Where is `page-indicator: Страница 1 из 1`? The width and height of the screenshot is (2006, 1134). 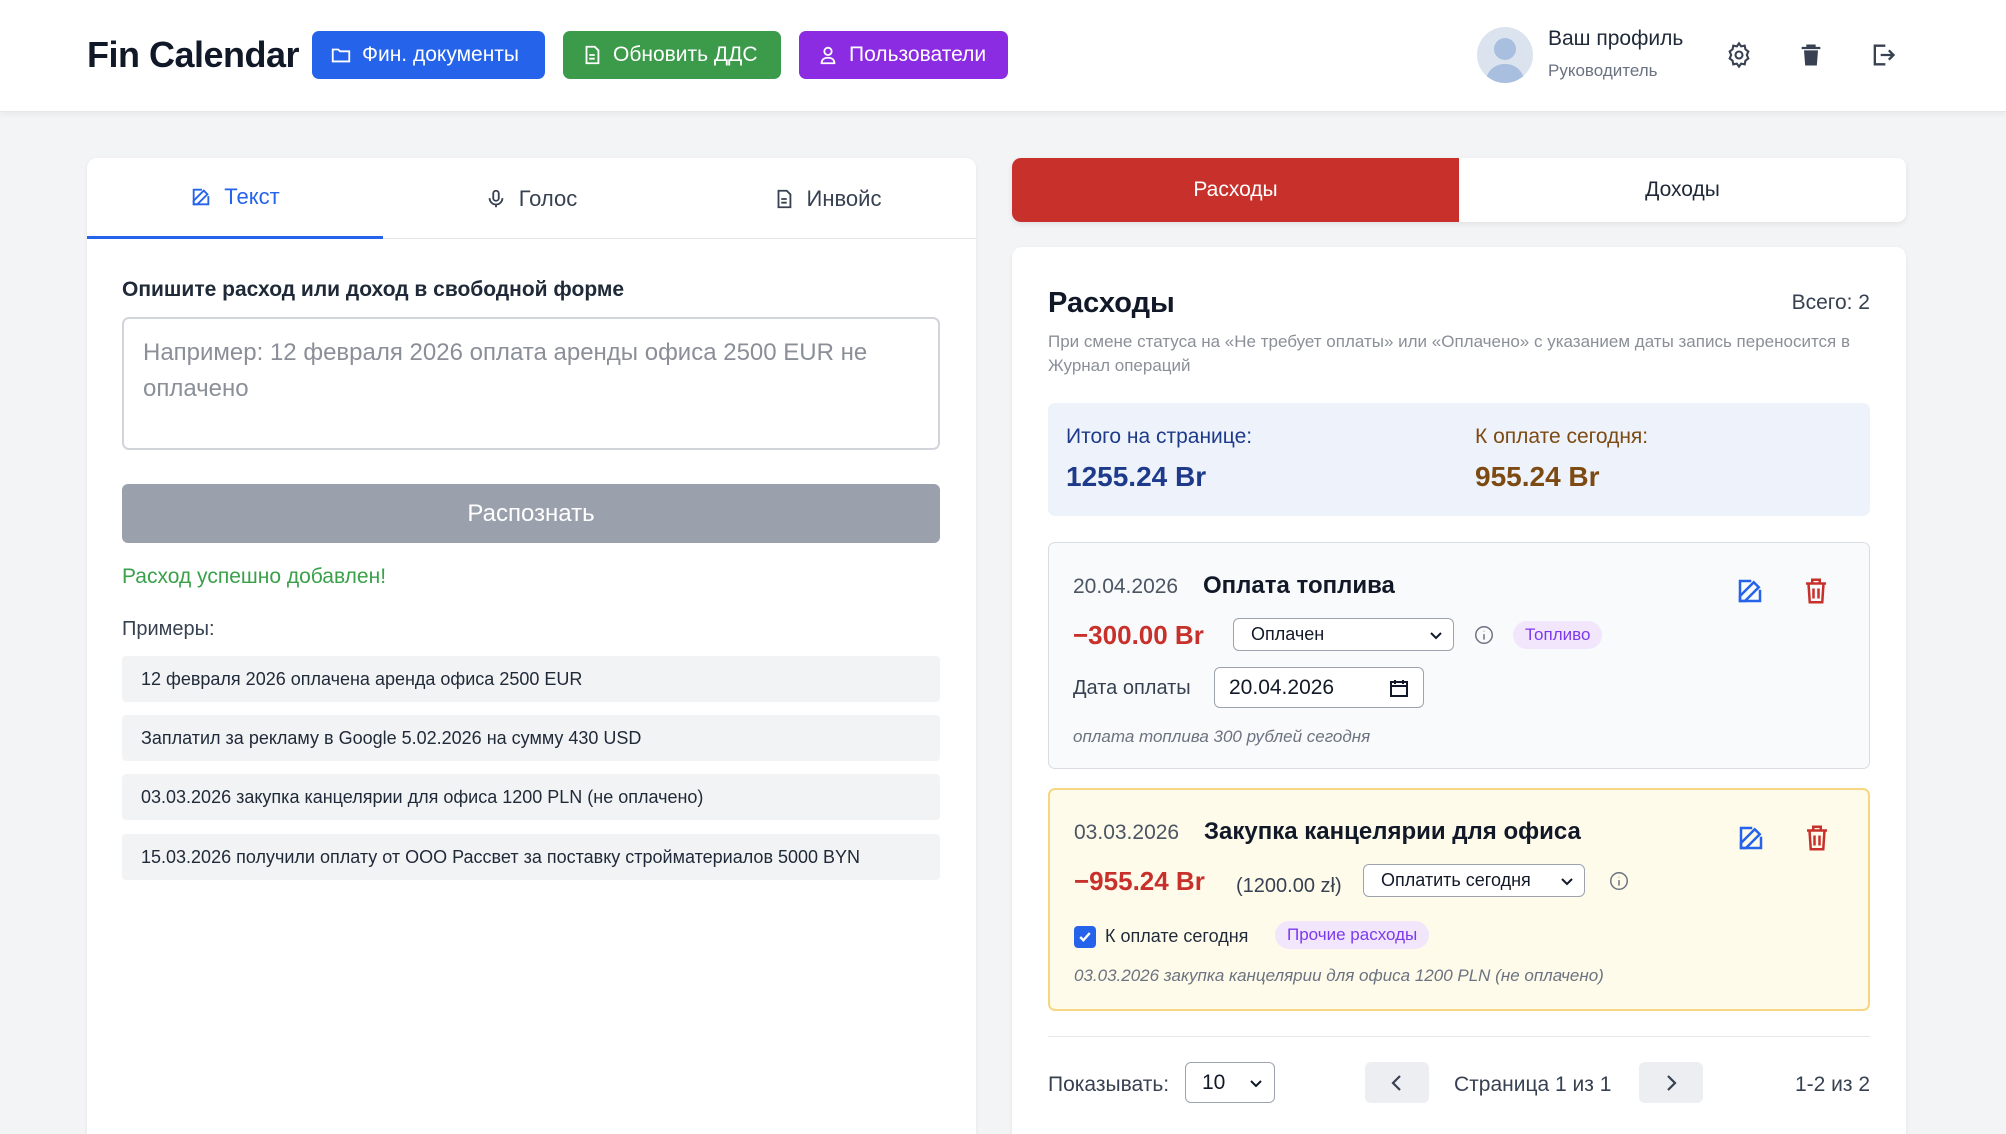 page-indicator: Страница 1 из 1 is located at coordinates (1533, 1084).